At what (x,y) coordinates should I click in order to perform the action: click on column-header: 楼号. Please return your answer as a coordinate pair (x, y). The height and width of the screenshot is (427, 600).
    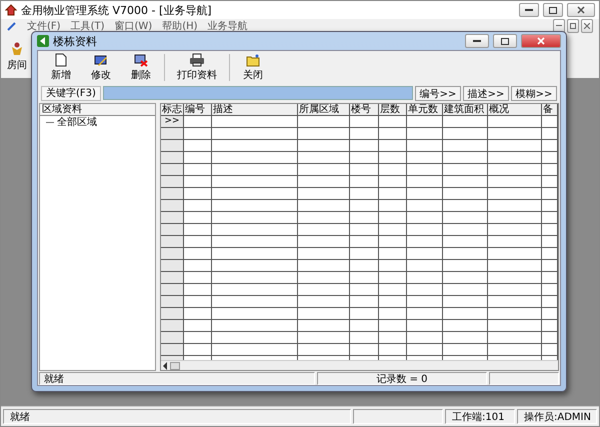
    Looking at the image, I should click on (364, 109).